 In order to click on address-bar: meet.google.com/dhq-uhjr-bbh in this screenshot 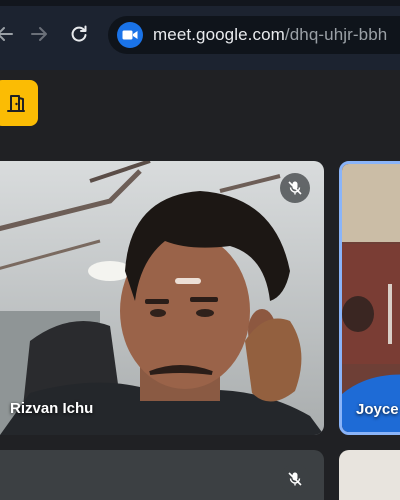, I will do `click(254, 35)`.